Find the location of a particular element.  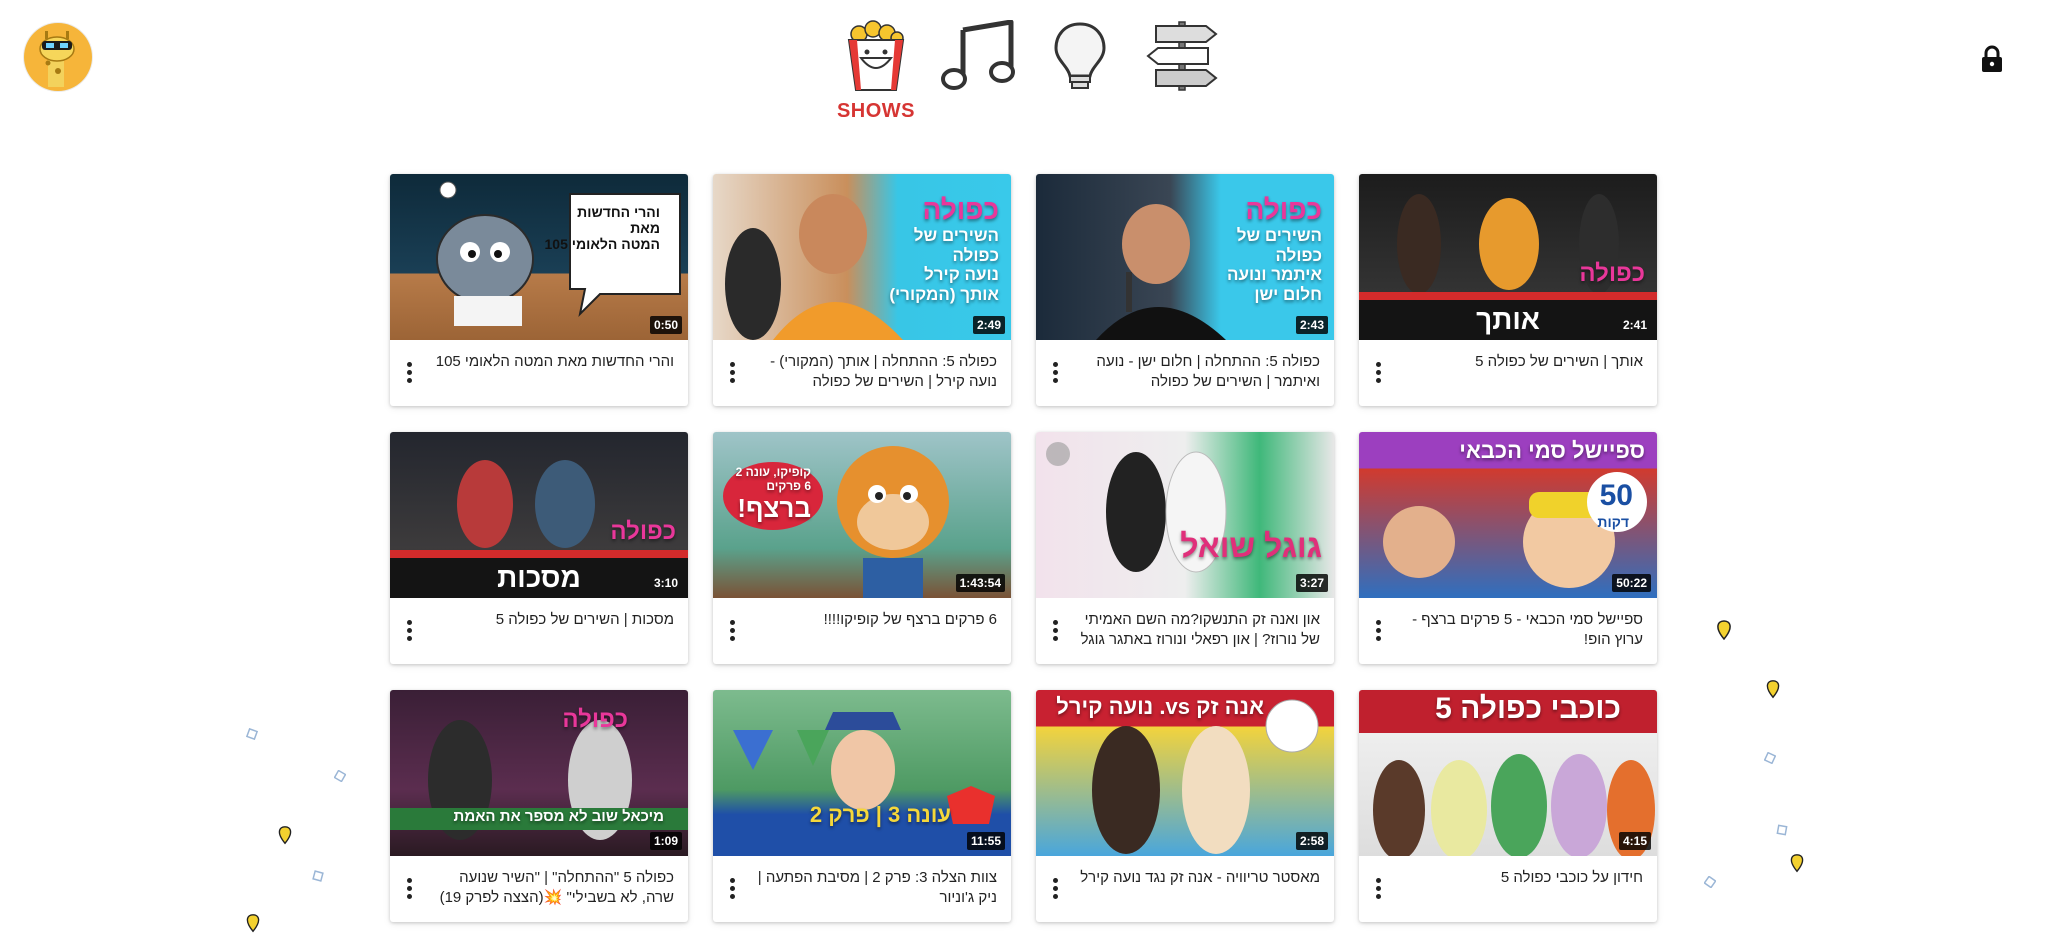

music-notes-icon is located at coordinates (978, 56).